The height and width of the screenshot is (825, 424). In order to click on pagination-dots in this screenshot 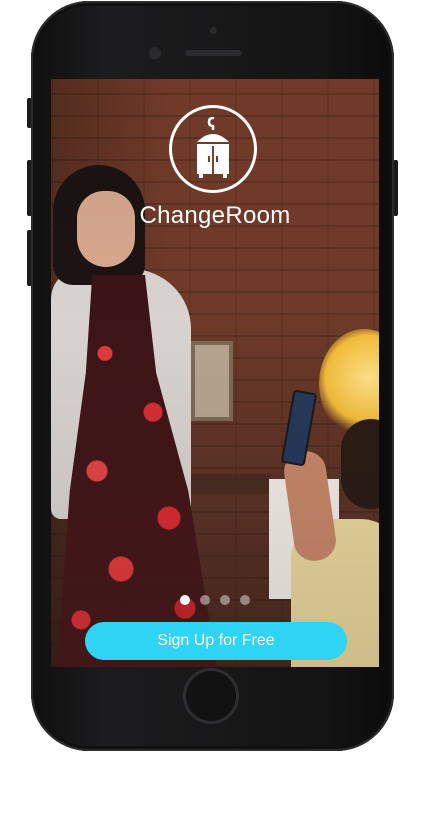, I will do `click(215, 600)`.